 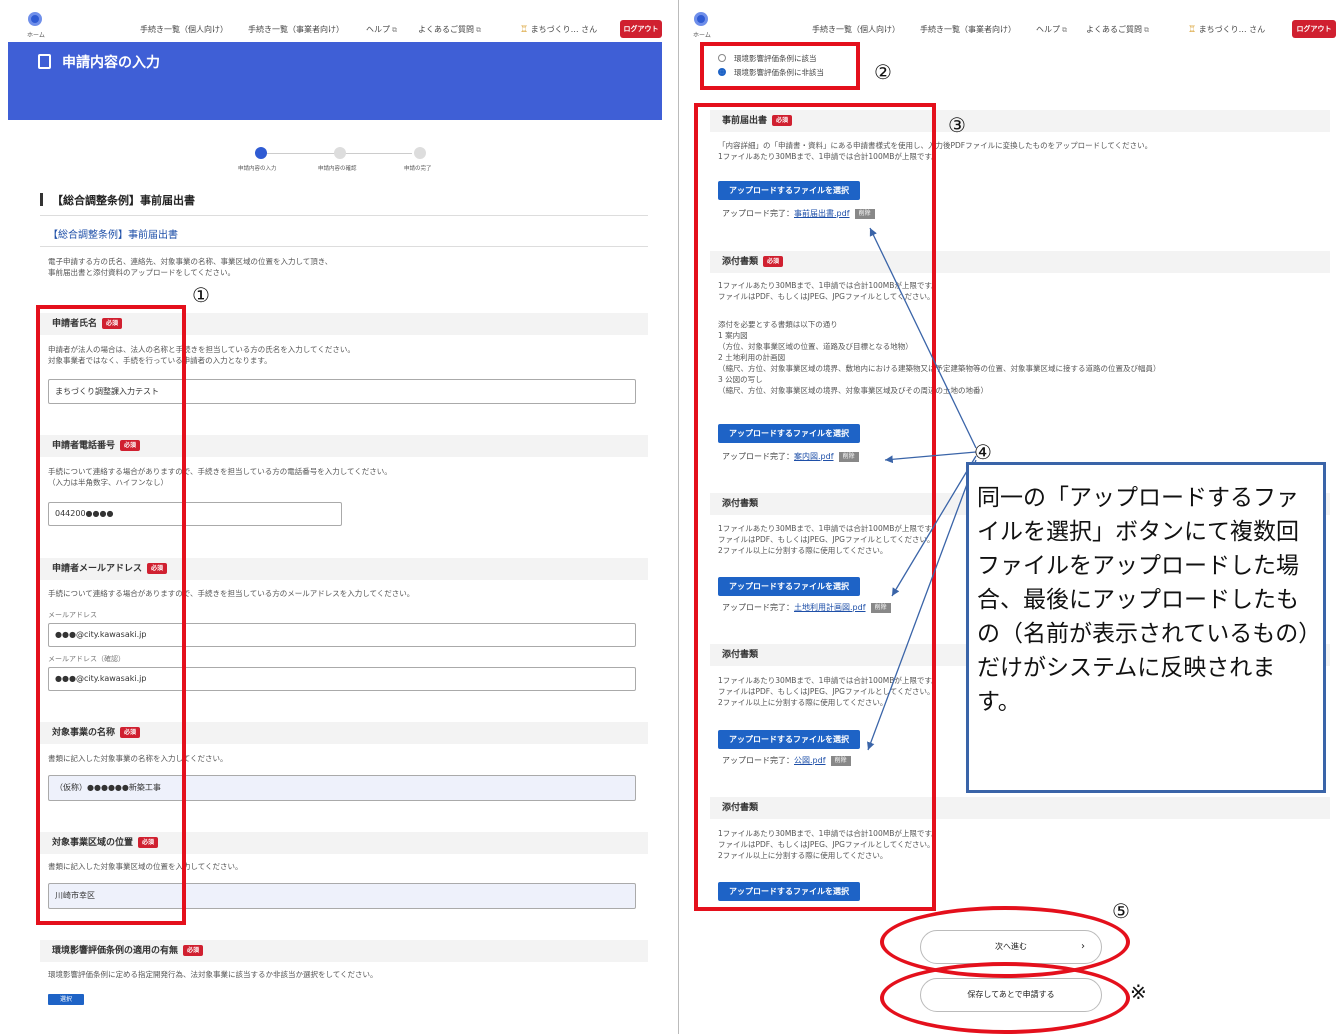 What do you see at coordinates (524, 30) in the screenshot?
I see `notification-icon: ♖` at bounding box center [524, 30].